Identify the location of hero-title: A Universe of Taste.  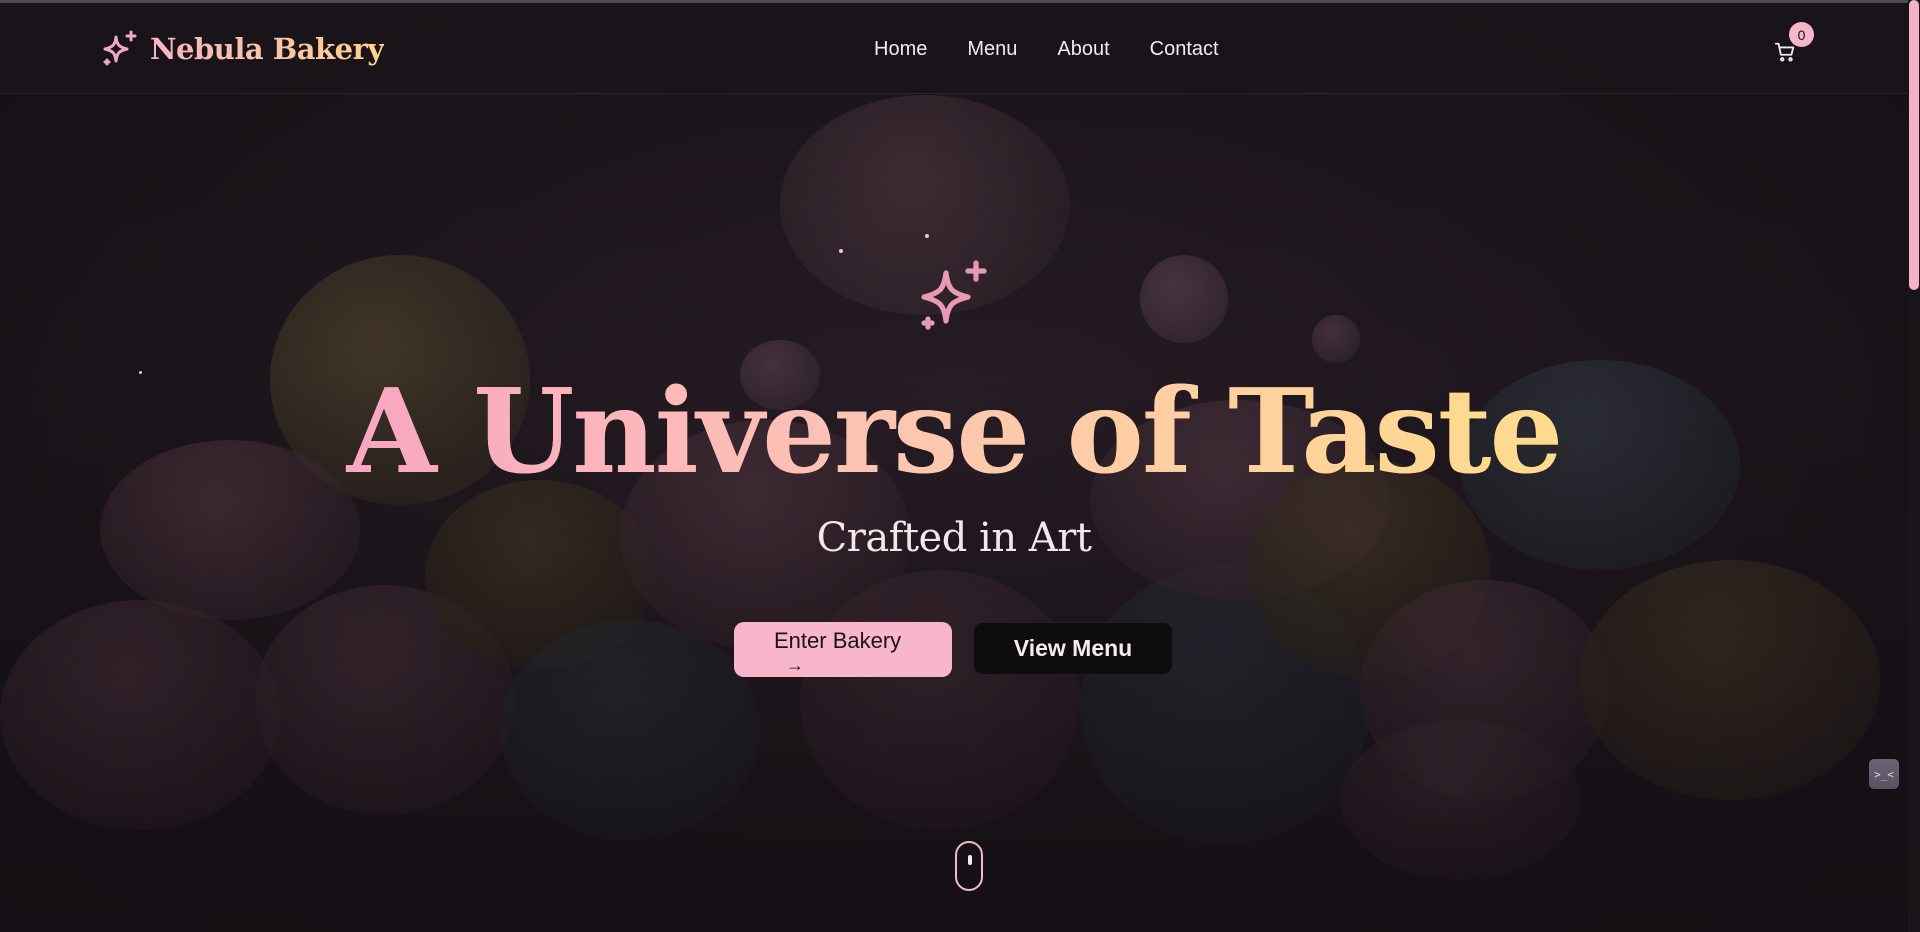
(954, 432).